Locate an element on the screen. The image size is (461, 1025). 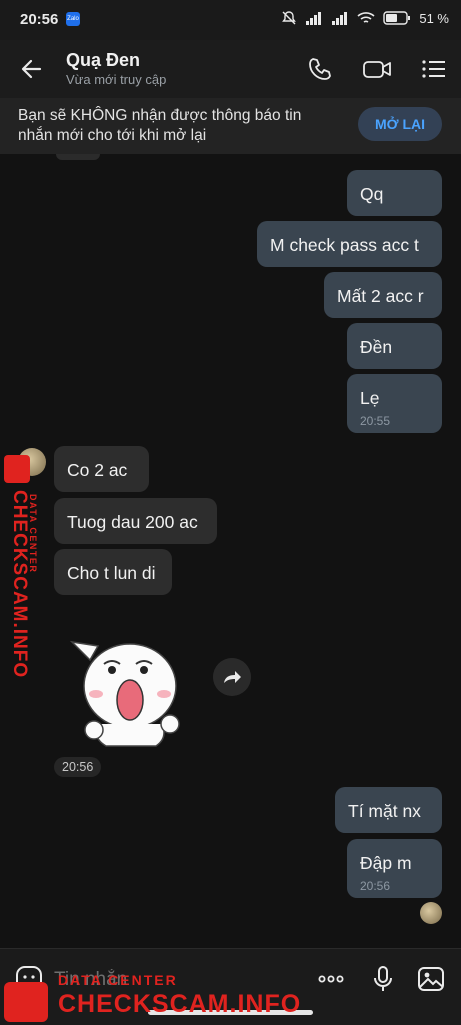
watermark-bottom: CHECKSCAM.INFO is located at coordinates (180, 1004).